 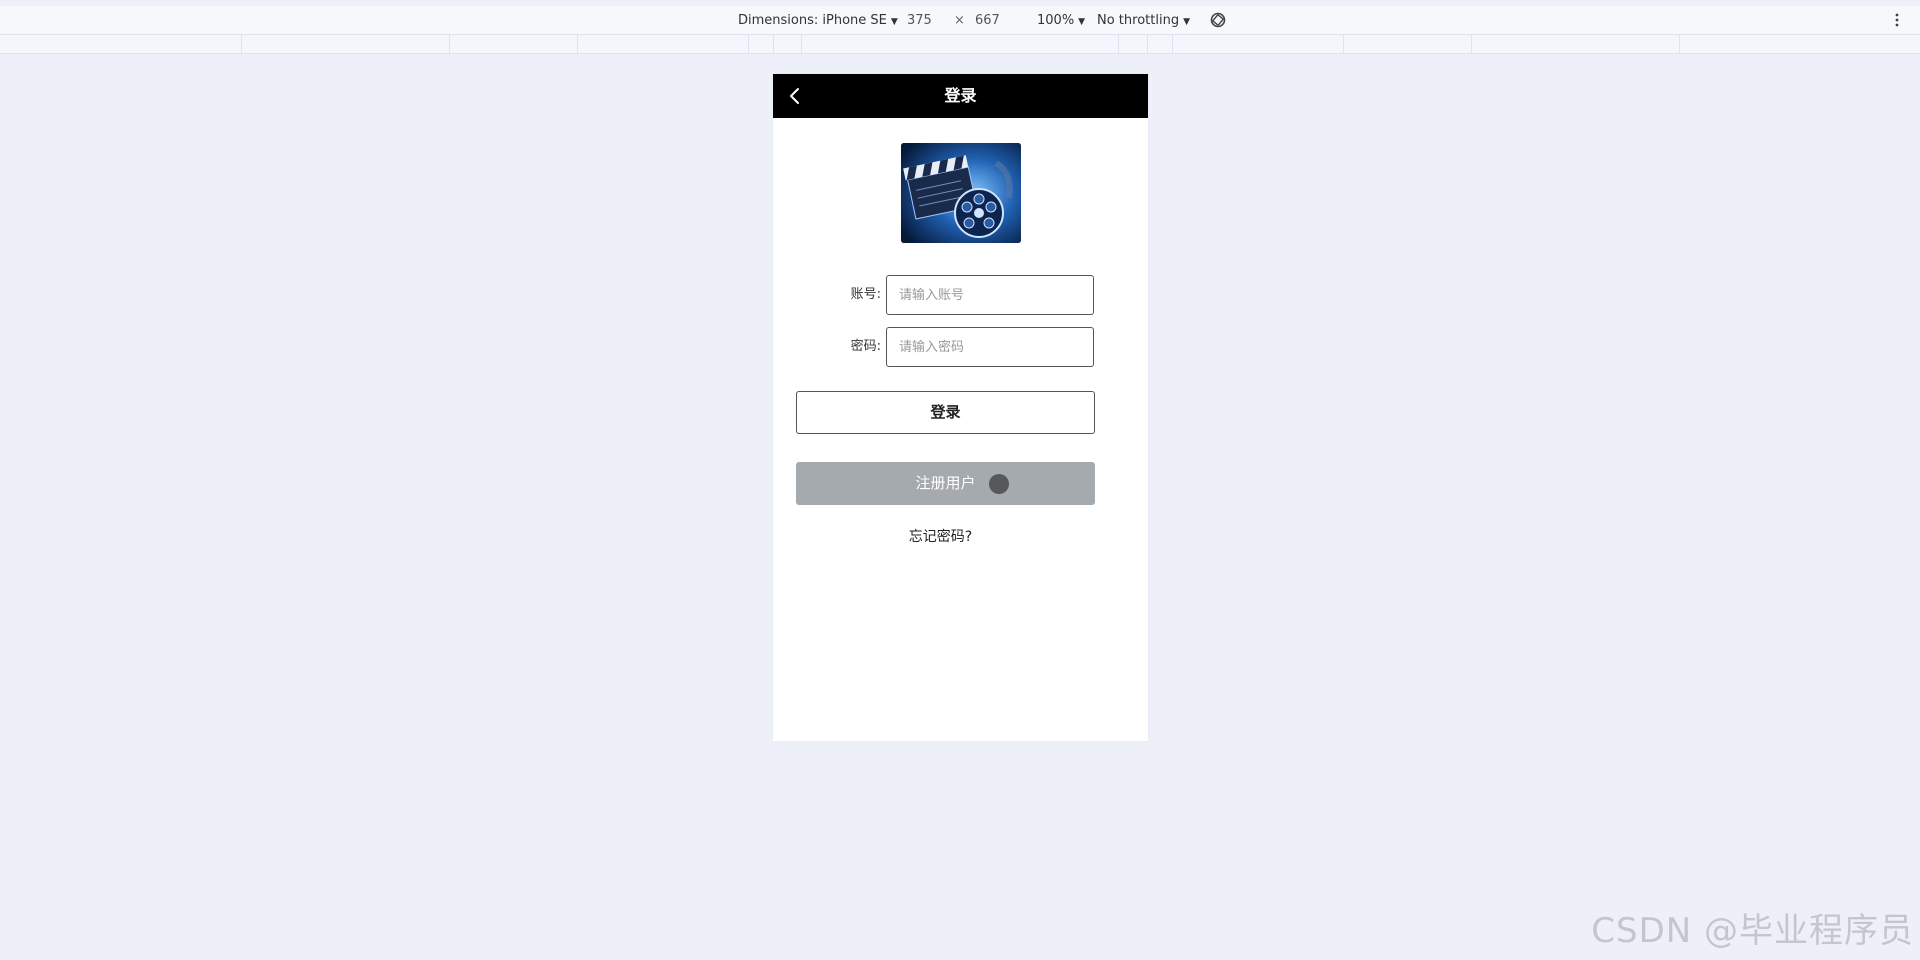 I want to click on film-clapperboard-icon, so click(x=961, y=193).